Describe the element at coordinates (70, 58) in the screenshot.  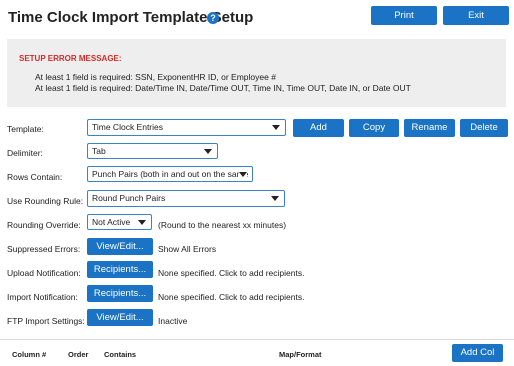
I see `error-heading: SETUP ERROR MESSAGE:` at that location.